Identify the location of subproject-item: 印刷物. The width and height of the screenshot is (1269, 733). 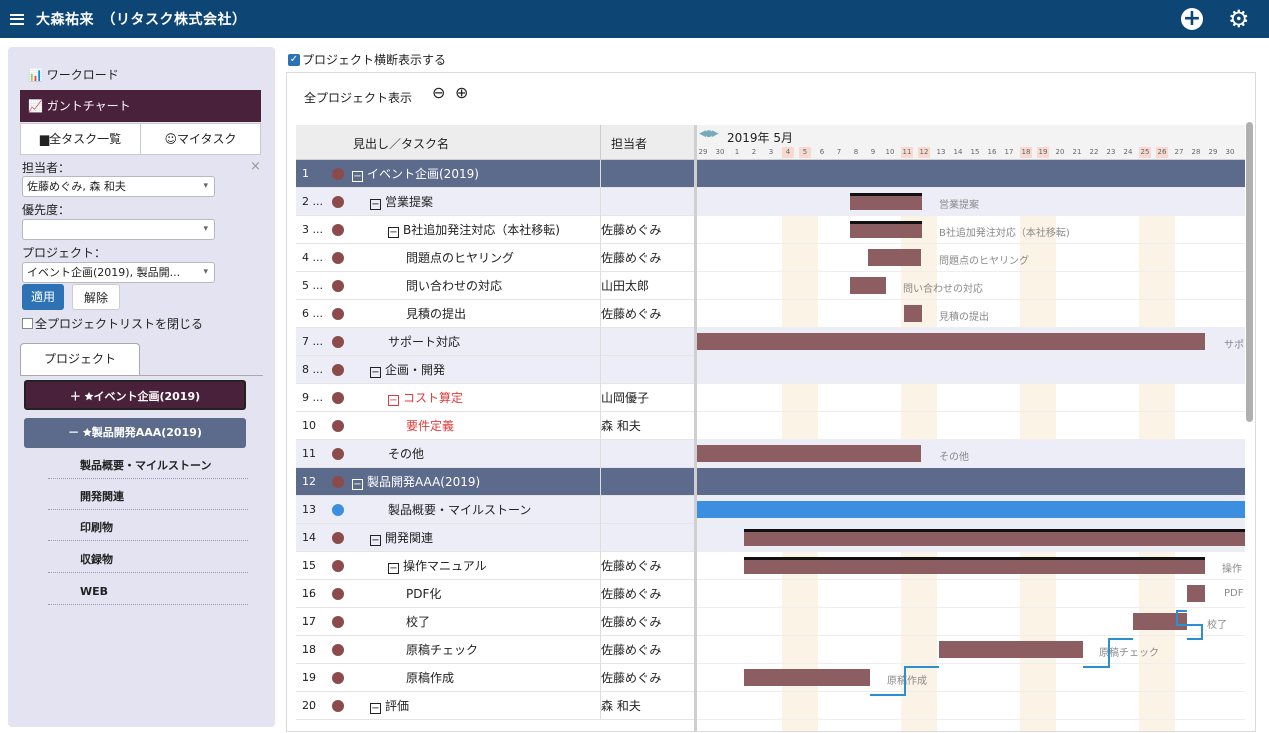
(148, 528).